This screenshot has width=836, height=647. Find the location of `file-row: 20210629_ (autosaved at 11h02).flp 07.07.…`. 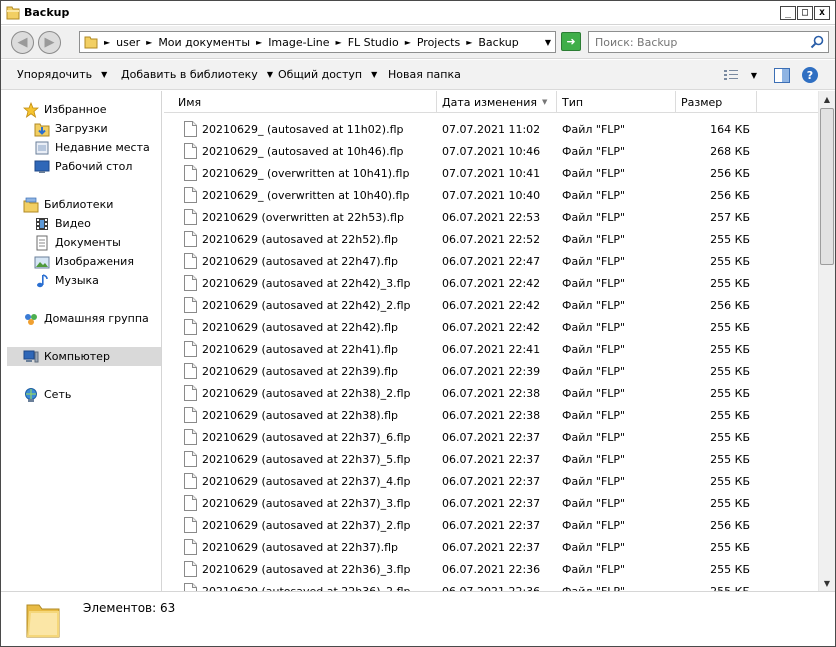

file-row: 20210629_ (autosaved at 11h02).flp 07.07.… is located at coordinates (491, 130).